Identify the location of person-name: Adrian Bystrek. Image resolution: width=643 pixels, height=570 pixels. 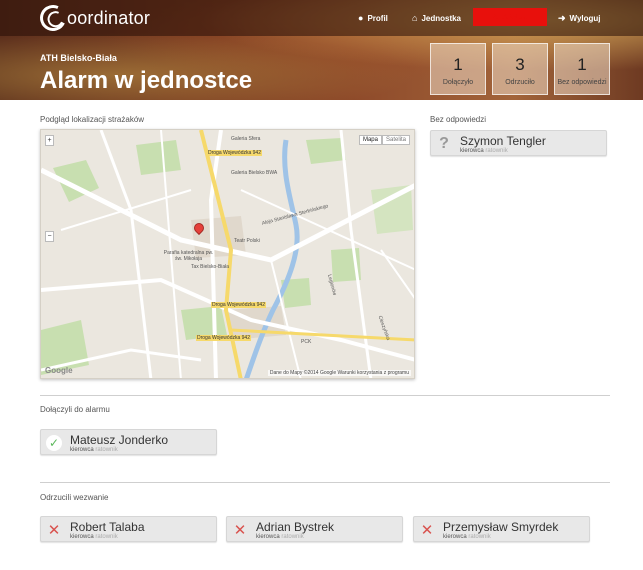
(295, 527).